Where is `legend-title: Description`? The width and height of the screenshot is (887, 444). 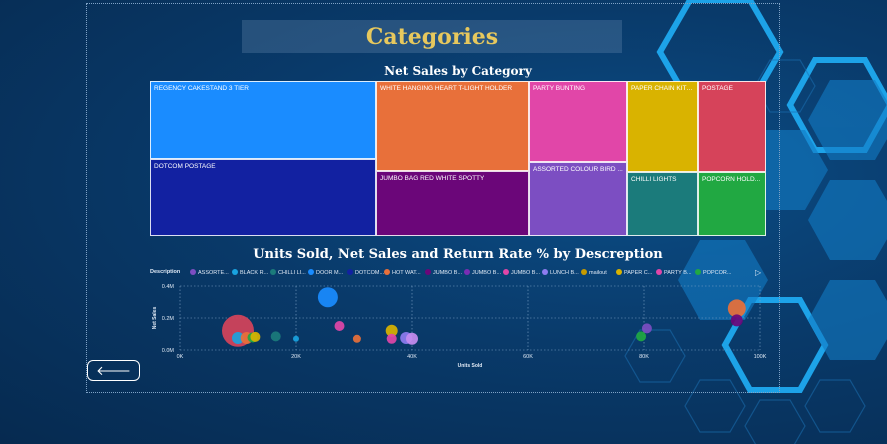 legend-title: Description is located at coordinates (165, 272).